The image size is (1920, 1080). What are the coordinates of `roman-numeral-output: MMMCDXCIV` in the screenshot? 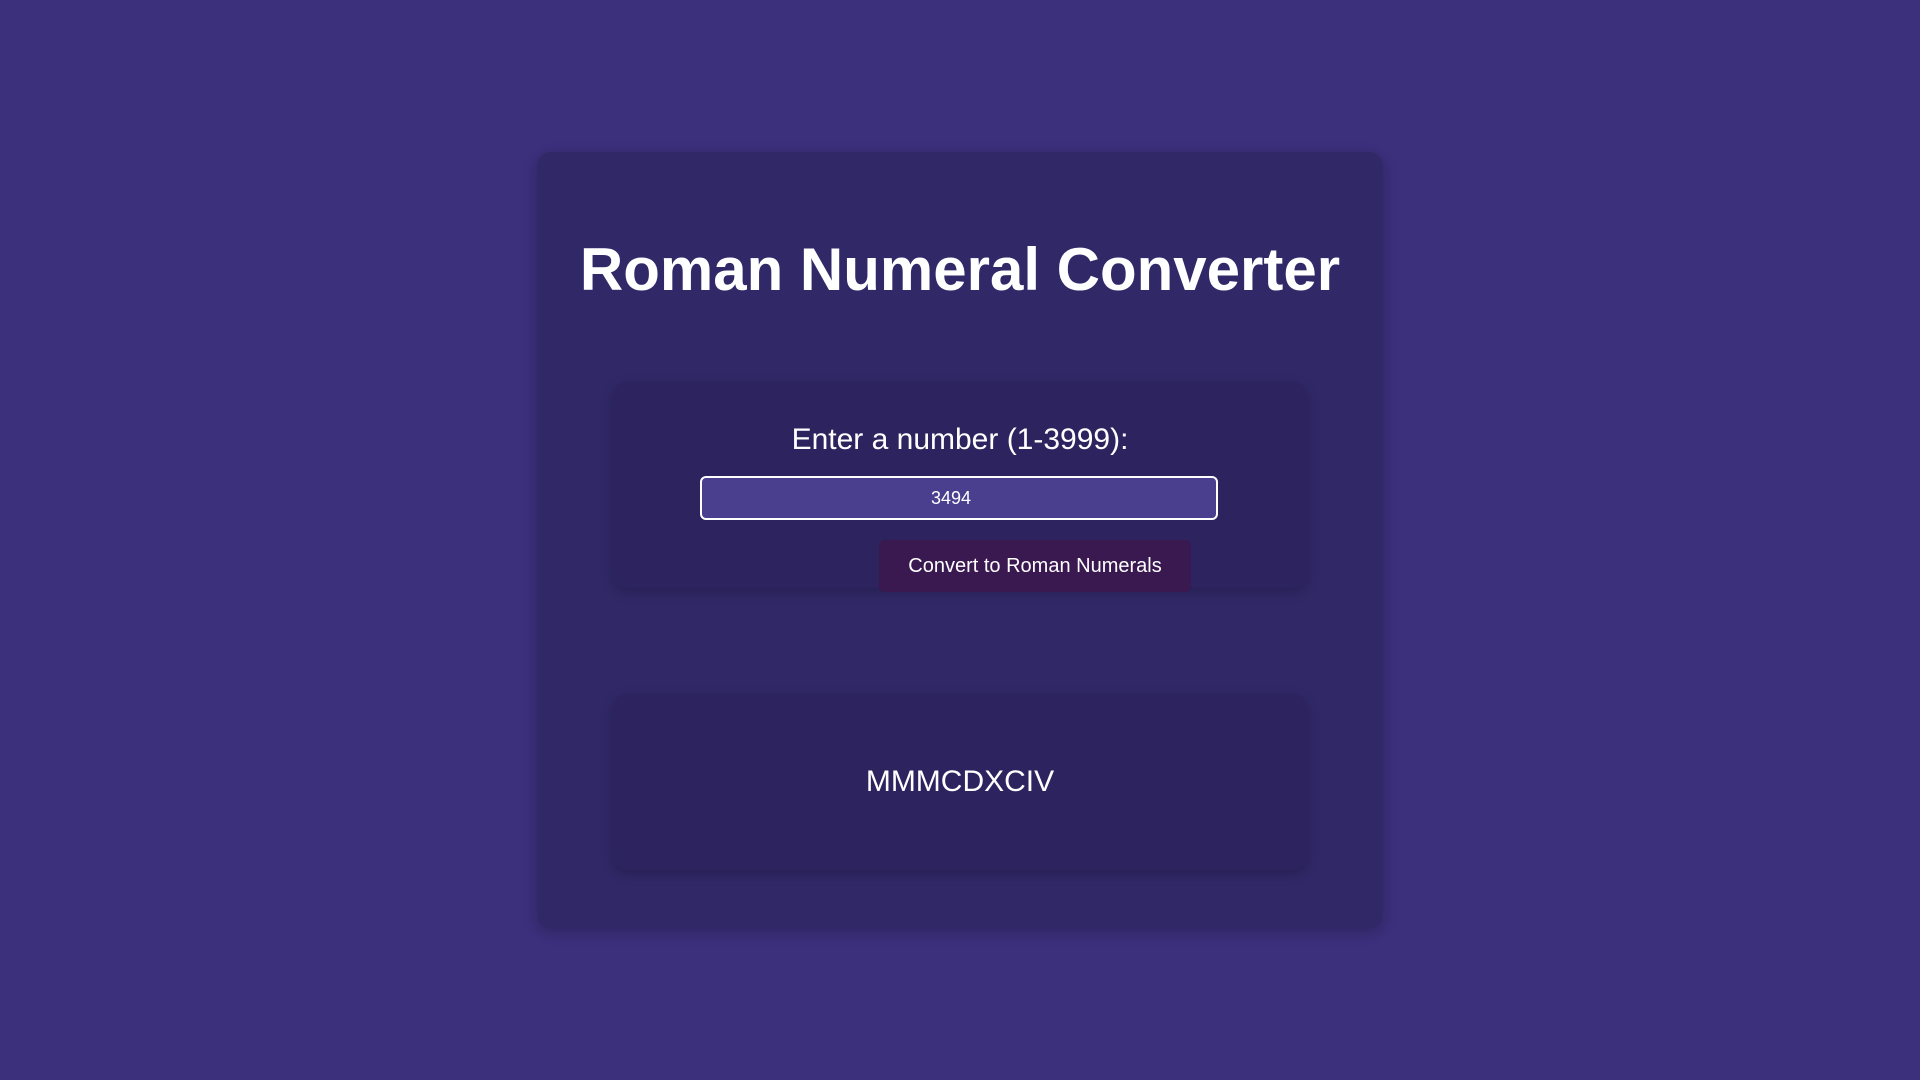 It's located at (960, 781).